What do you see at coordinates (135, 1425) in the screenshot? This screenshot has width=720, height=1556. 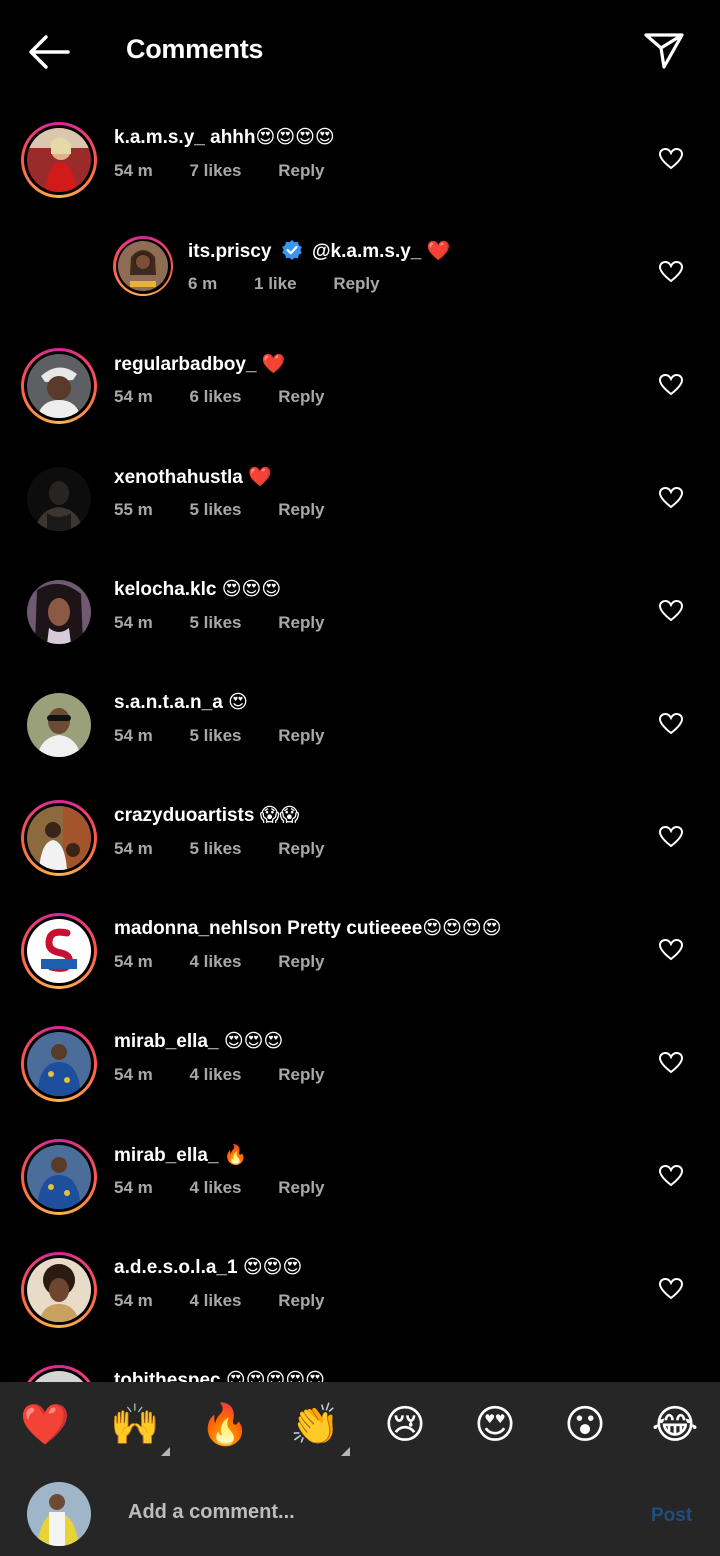 I see `raising-hands-emoji: 🙌` at bounding box center [135, 1425].